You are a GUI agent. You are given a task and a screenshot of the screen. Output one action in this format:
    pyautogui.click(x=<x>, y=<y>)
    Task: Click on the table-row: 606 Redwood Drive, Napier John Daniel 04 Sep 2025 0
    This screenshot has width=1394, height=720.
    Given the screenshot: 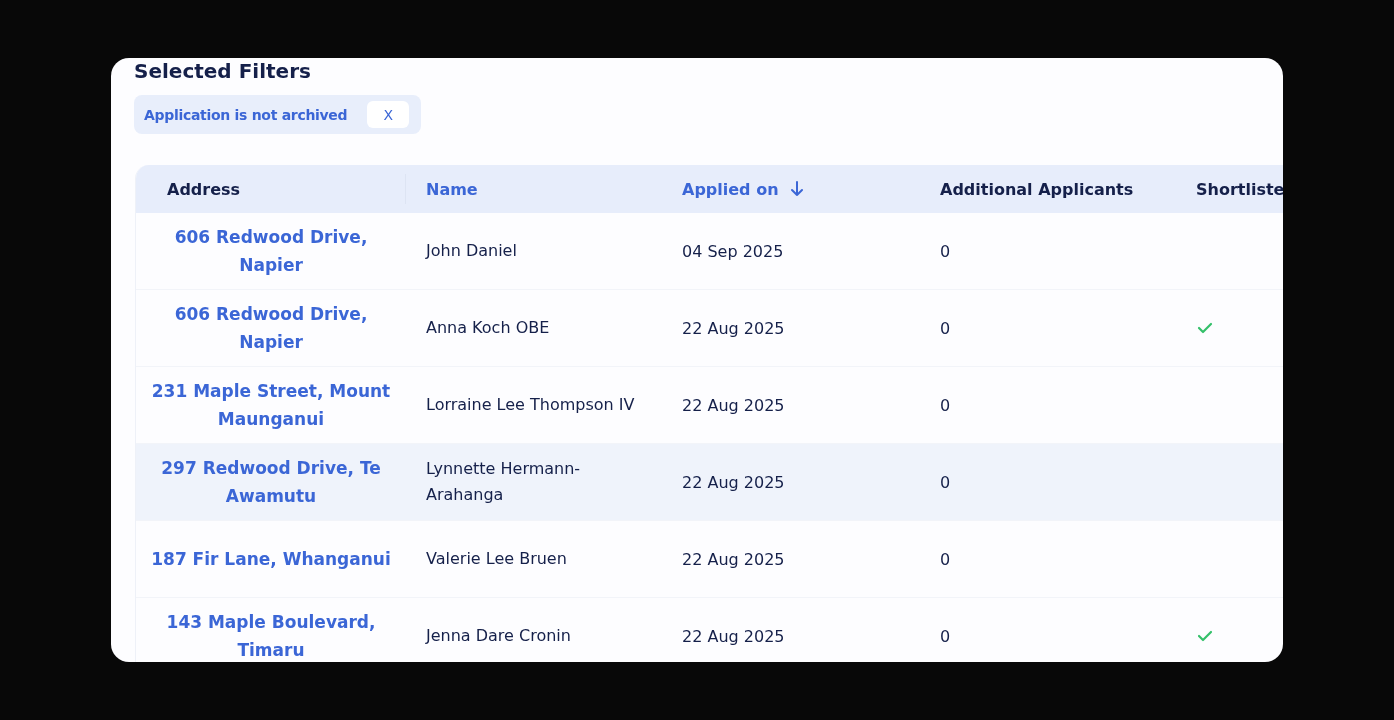 What is the action you would take?
    pyautogui.click(x=709, y=251)
    